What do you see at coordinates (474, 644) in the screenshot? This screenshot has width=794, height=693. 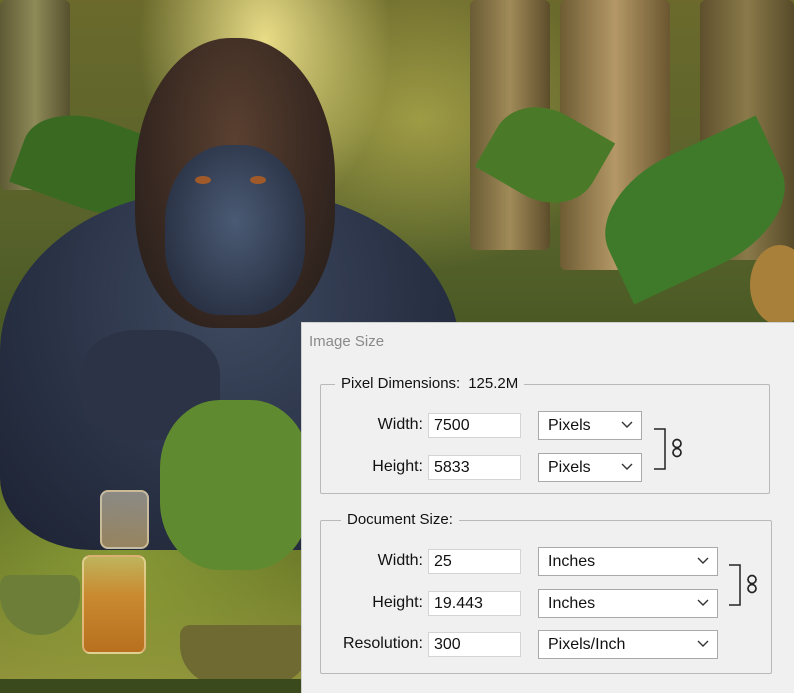 I see `resolution-input: 300` at bounding box center [474, 644].